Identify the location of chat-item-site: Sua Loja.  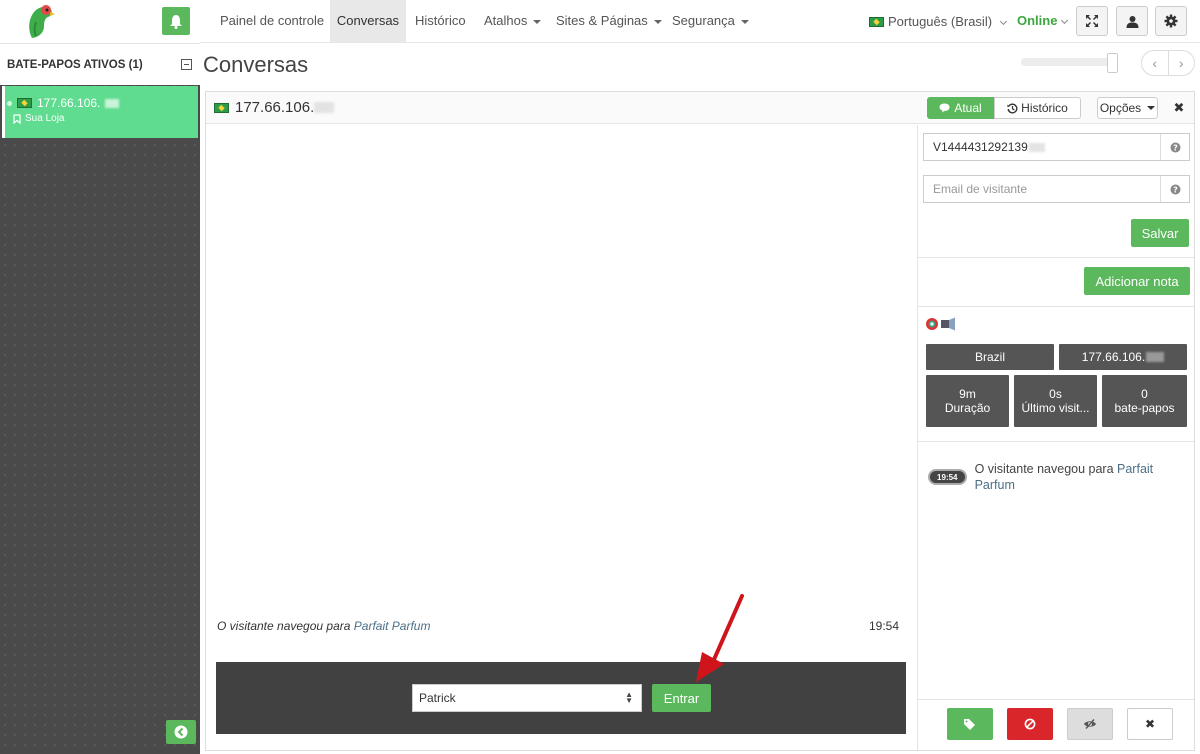
(45, 118).